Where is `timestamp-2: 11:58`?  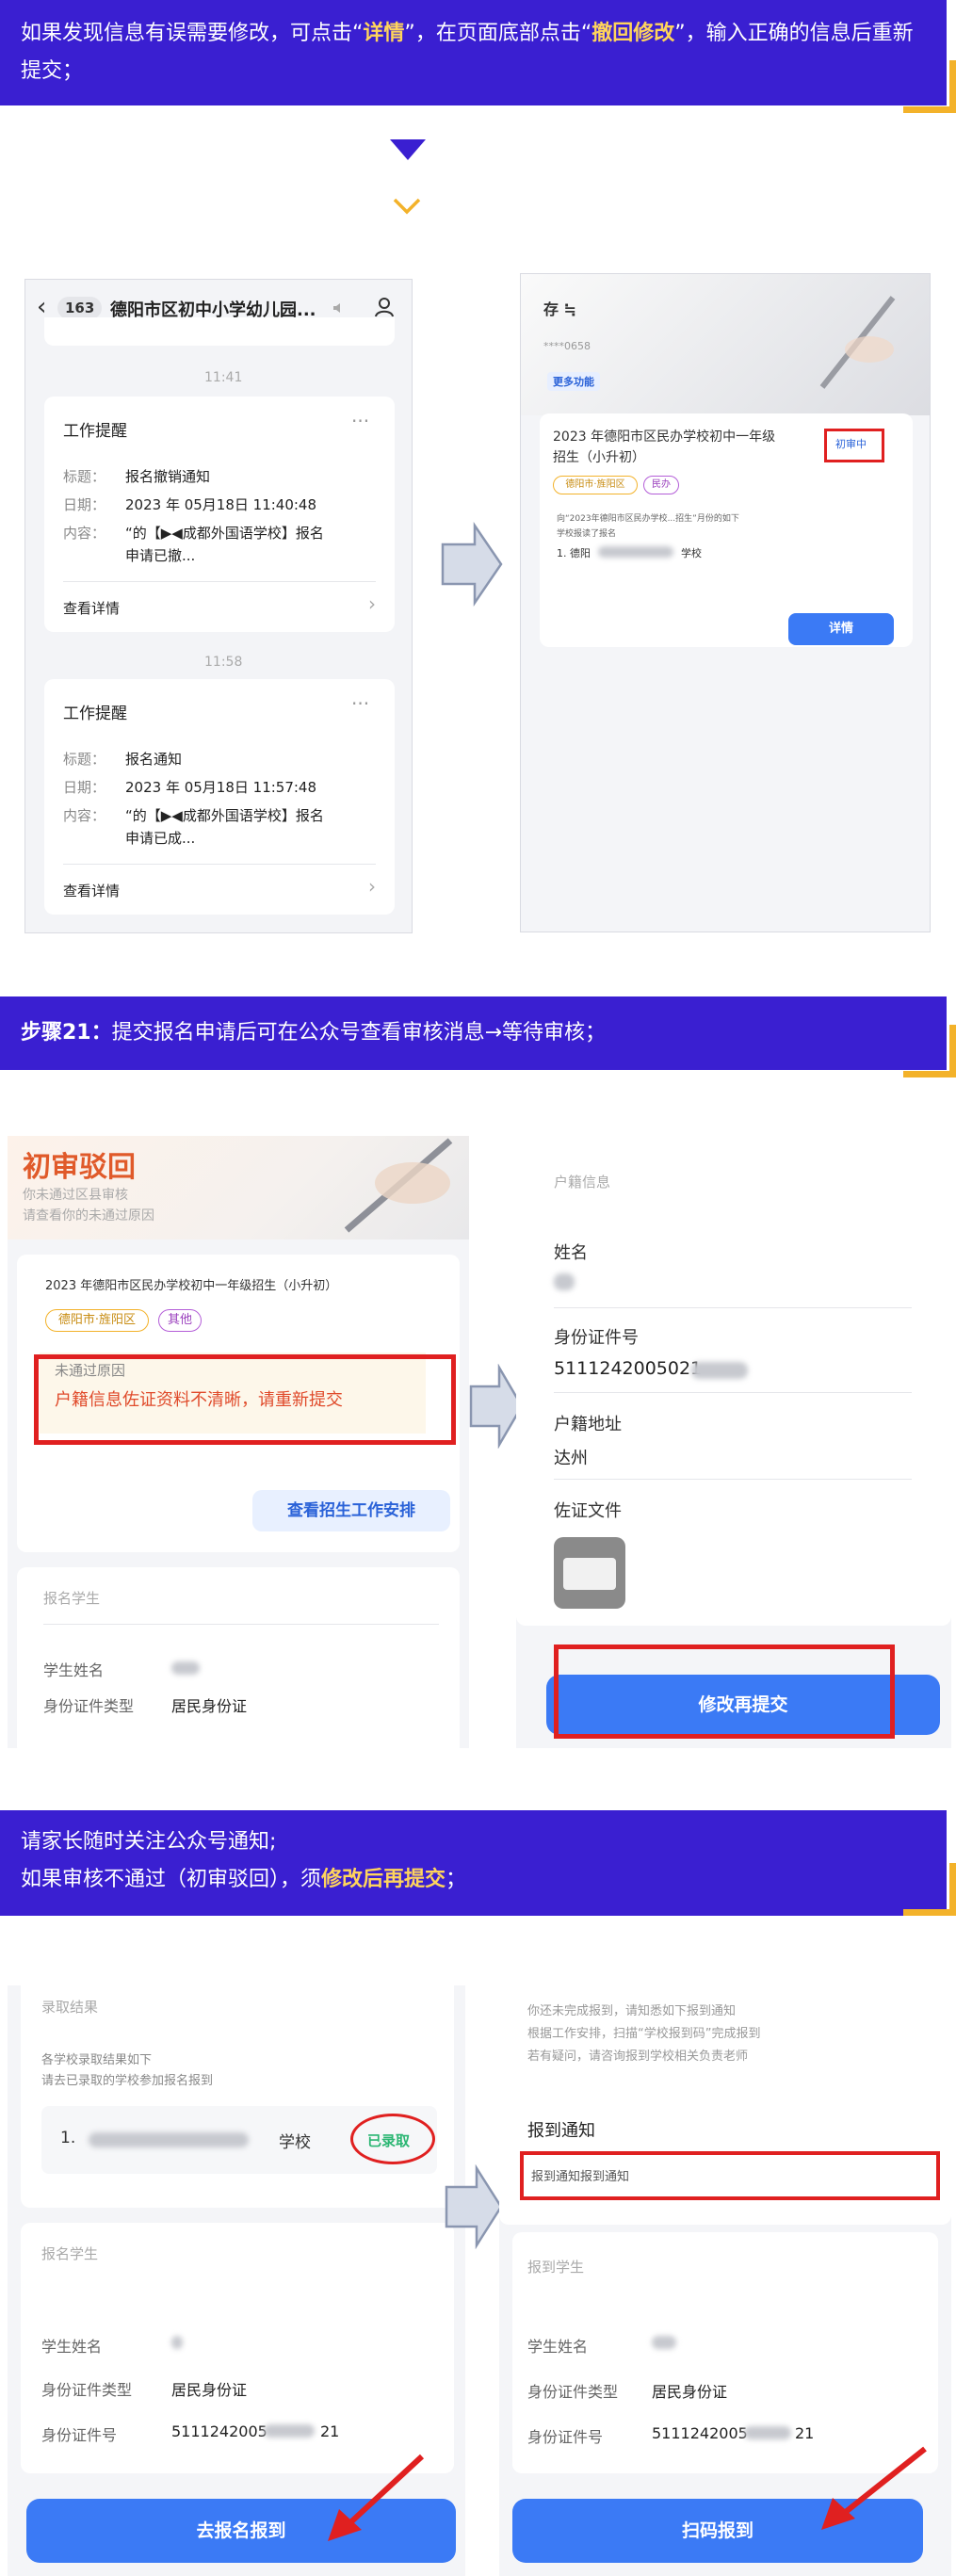 timestamp-2: 11:58 is located at coordinates (224, 662).